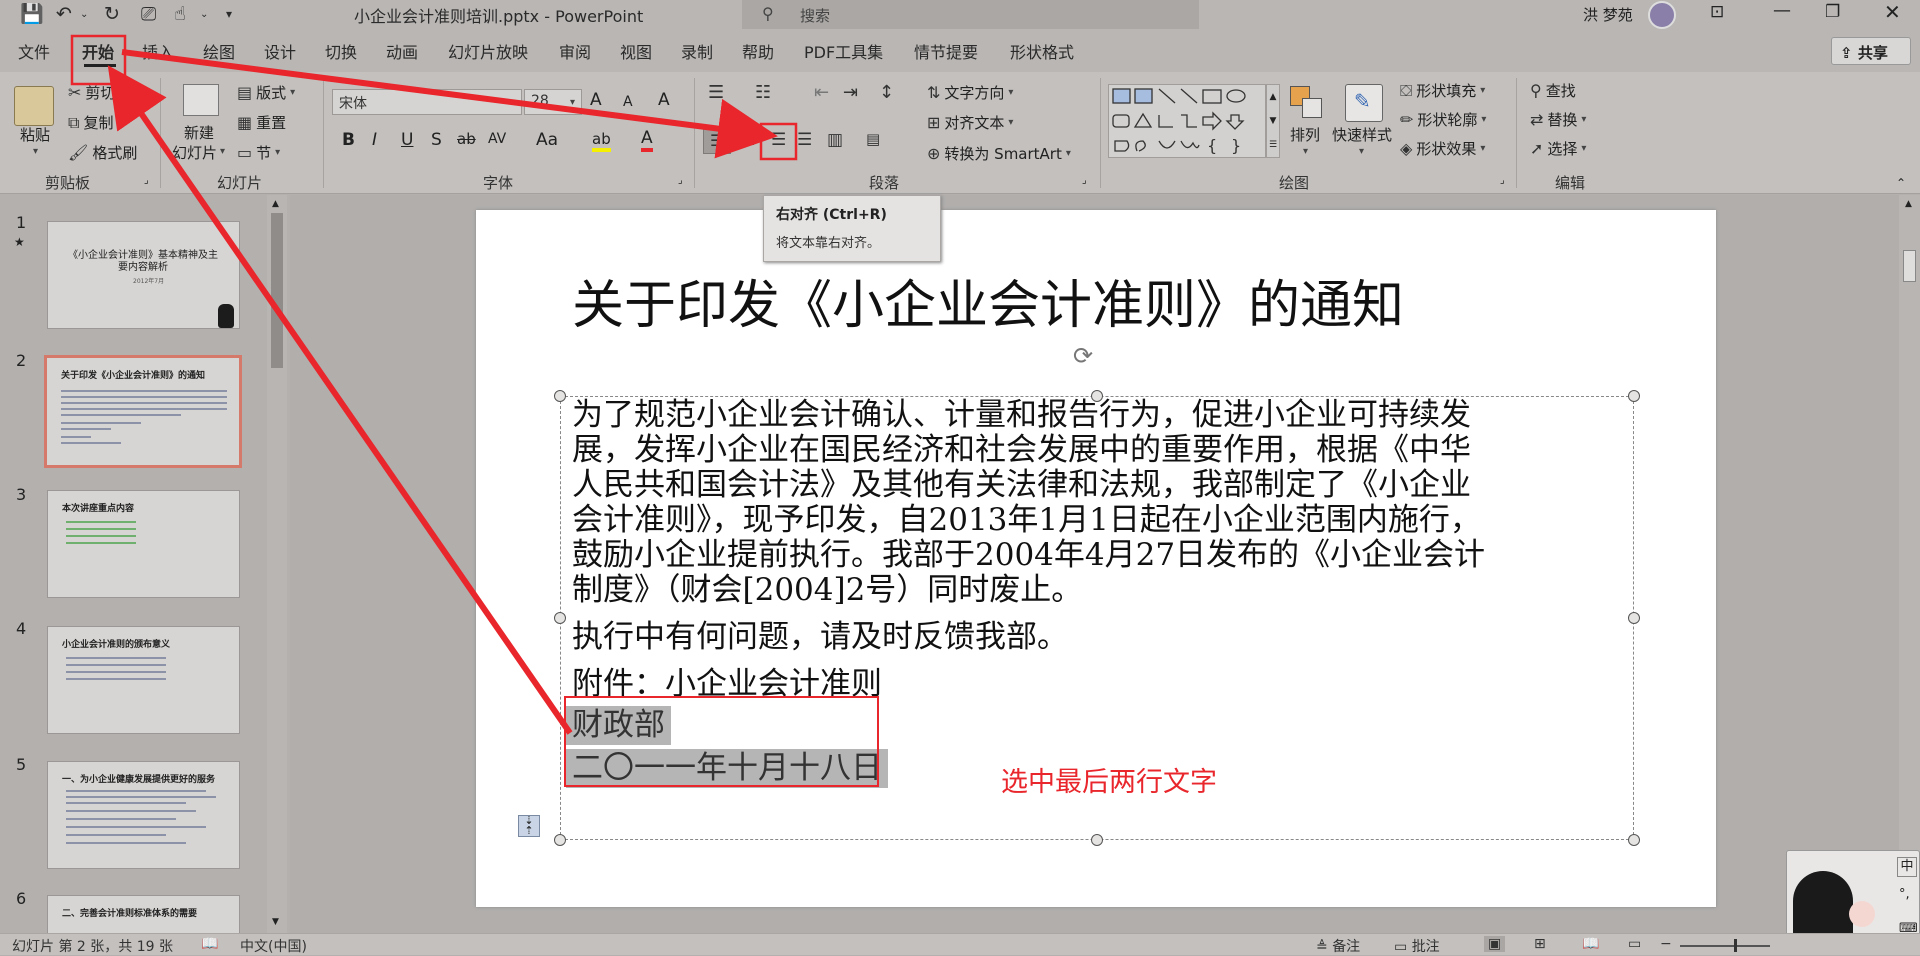  Describe the element at coordinates (1540, 944) in the screenshot. I see `slide-sorter-icon: ⊞` at that location.